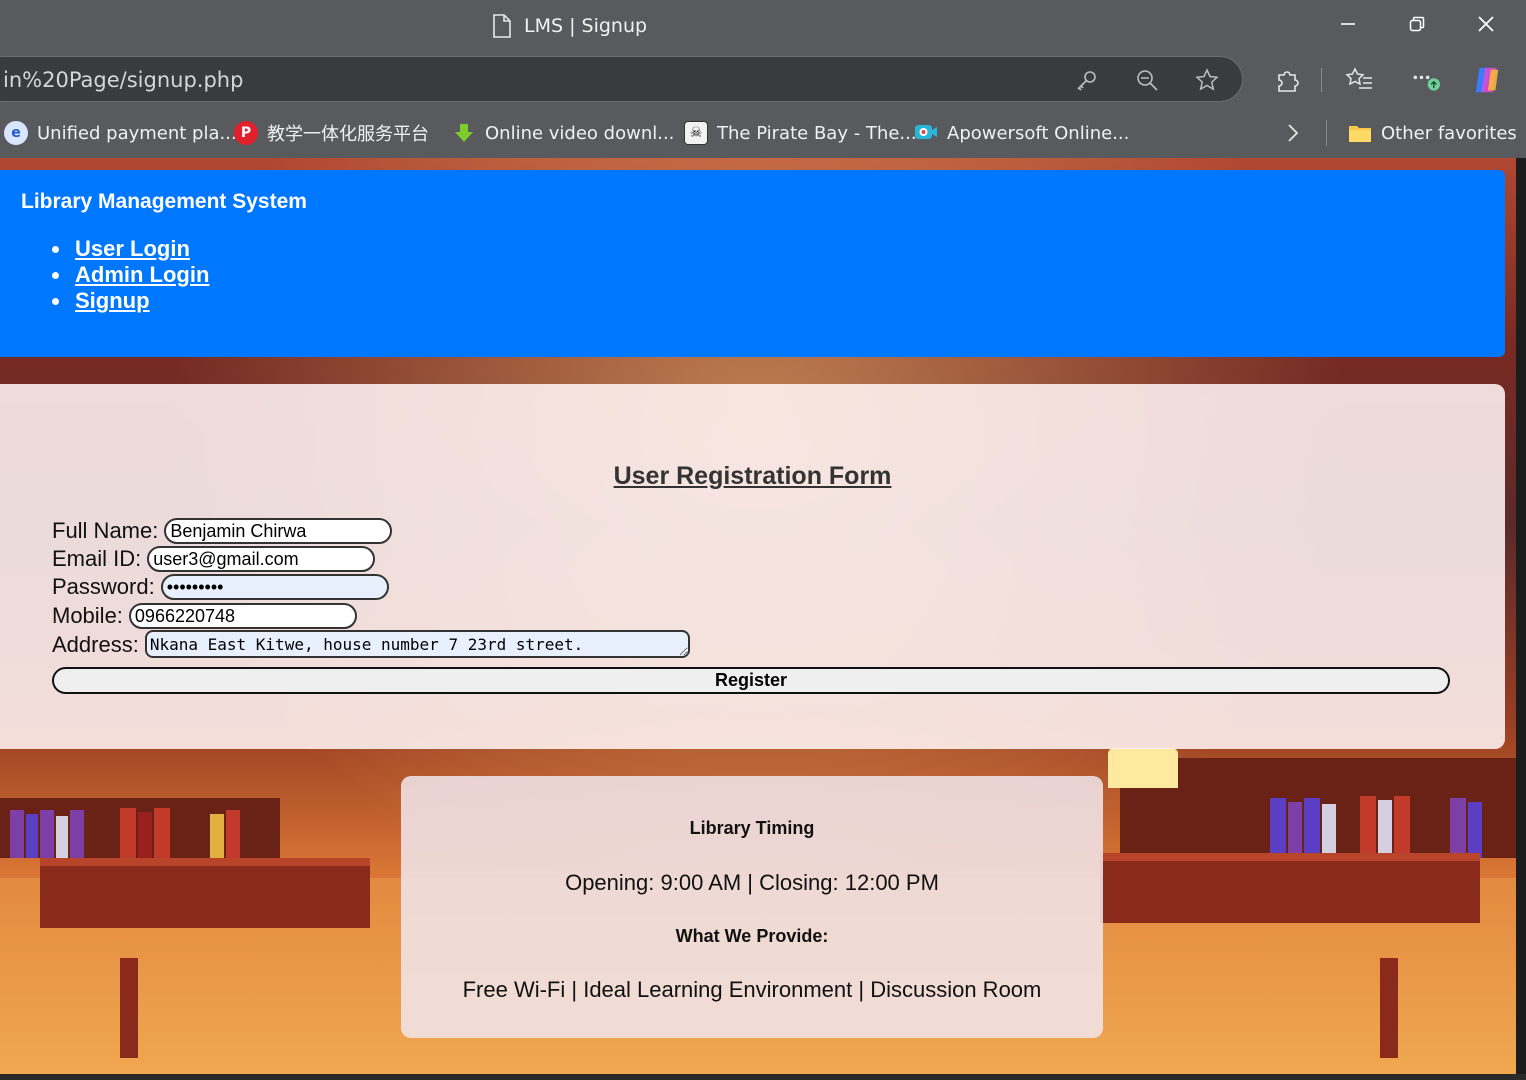 The image size is (1526, 1080). Describe the element at coordinates (1432, 133) in the screenshot. I see `other-favorites-folder: Other favorites` at that location.